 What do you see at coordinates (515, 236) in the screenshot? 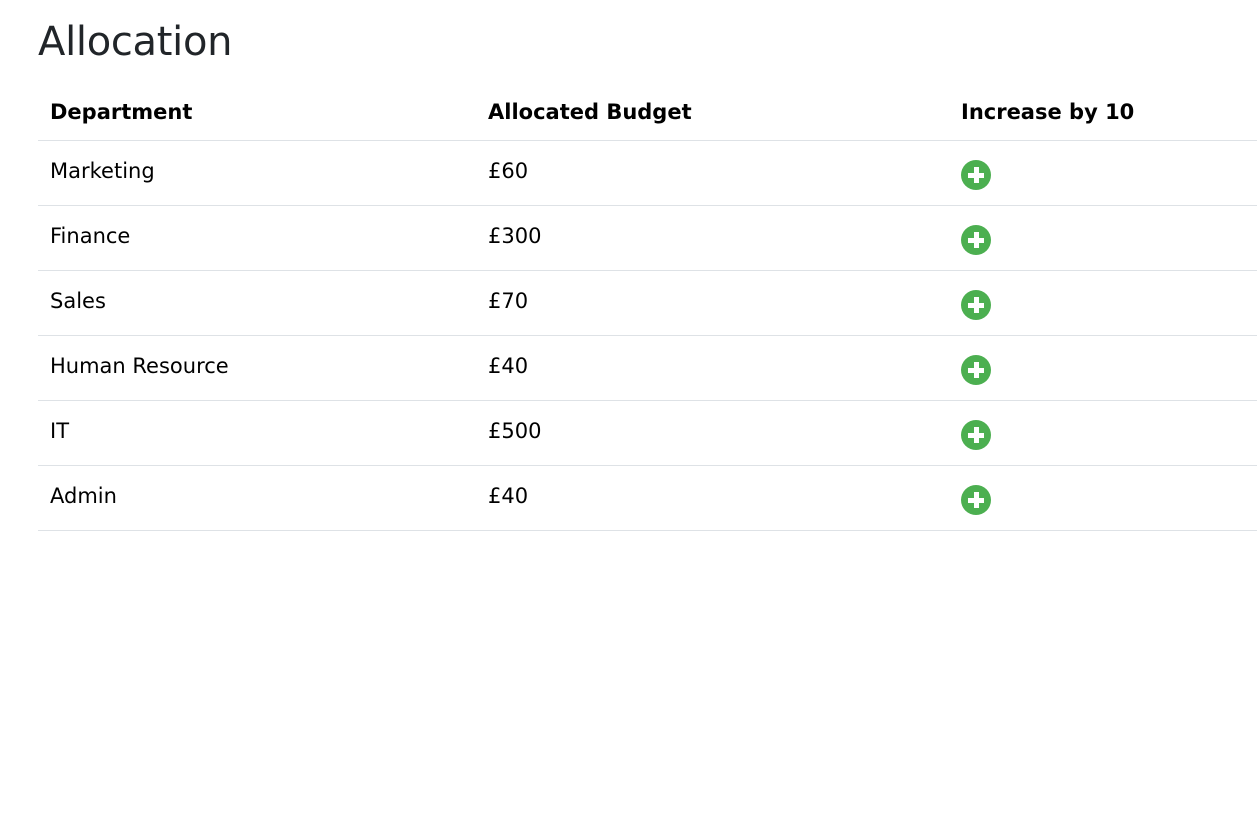
I see `budget-value: £300` at bounding box center [515, 236].